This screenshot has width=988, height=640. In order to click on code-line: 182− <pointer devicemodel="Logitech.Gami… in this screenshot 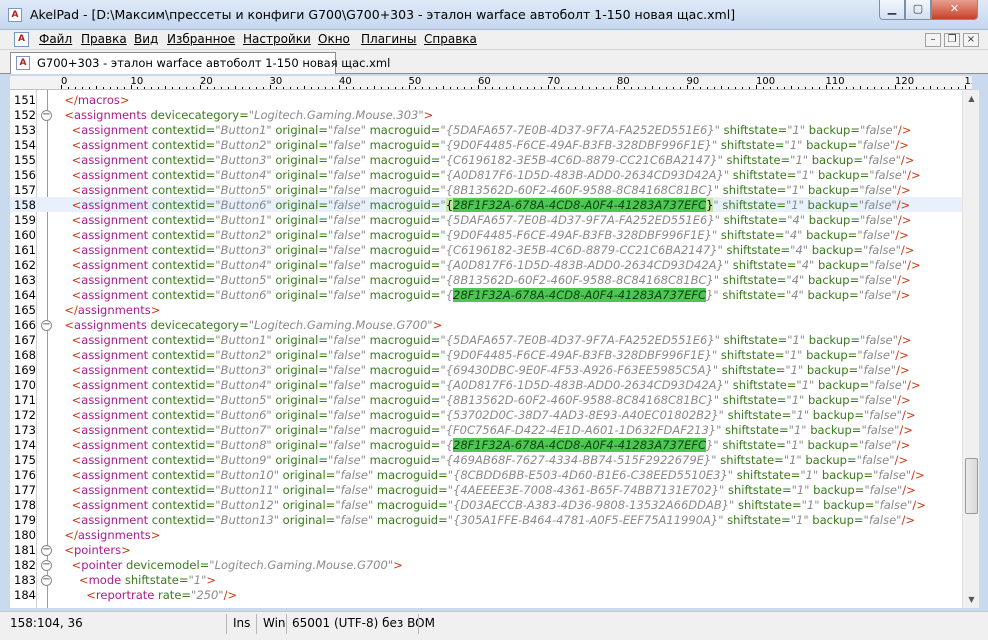, I will do `click(486, 564)`.